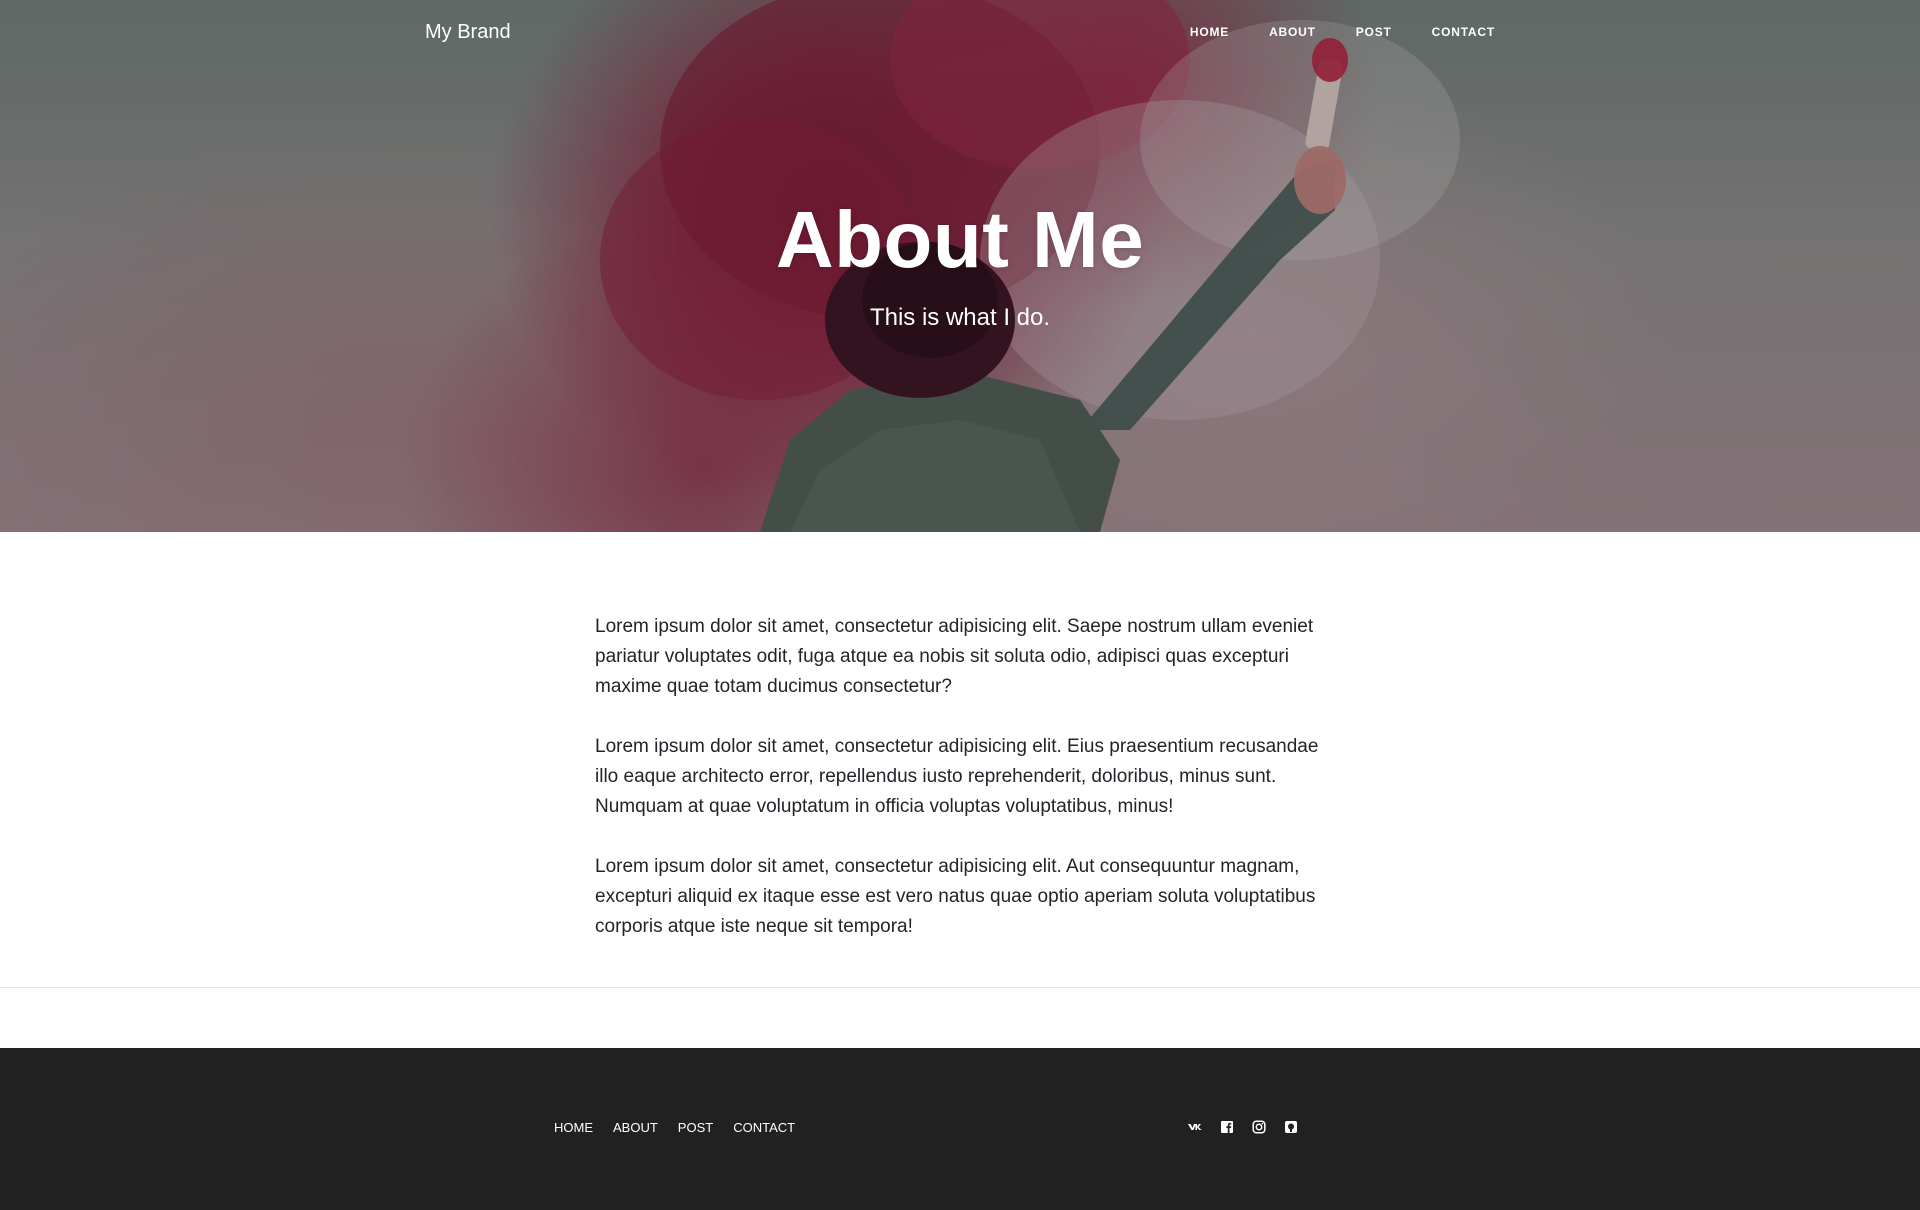 The width and height of the screenshot is (1920, 1210). Describe the element at coordinates (960, 317) in the screenshot. I see `page-subtitle: This is what I do.` at that location.